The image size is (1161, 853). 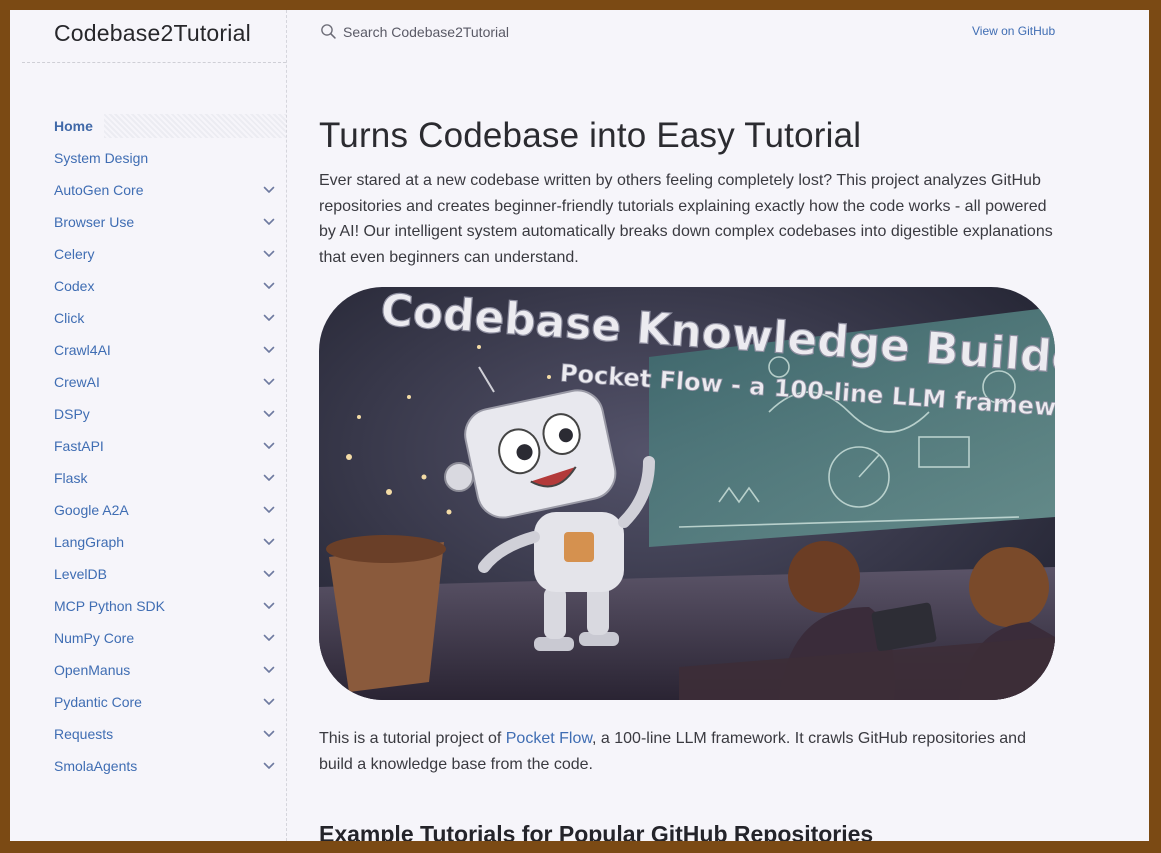 I want to click on sidebar-item-label: Requests, so click(x=84, y=734).